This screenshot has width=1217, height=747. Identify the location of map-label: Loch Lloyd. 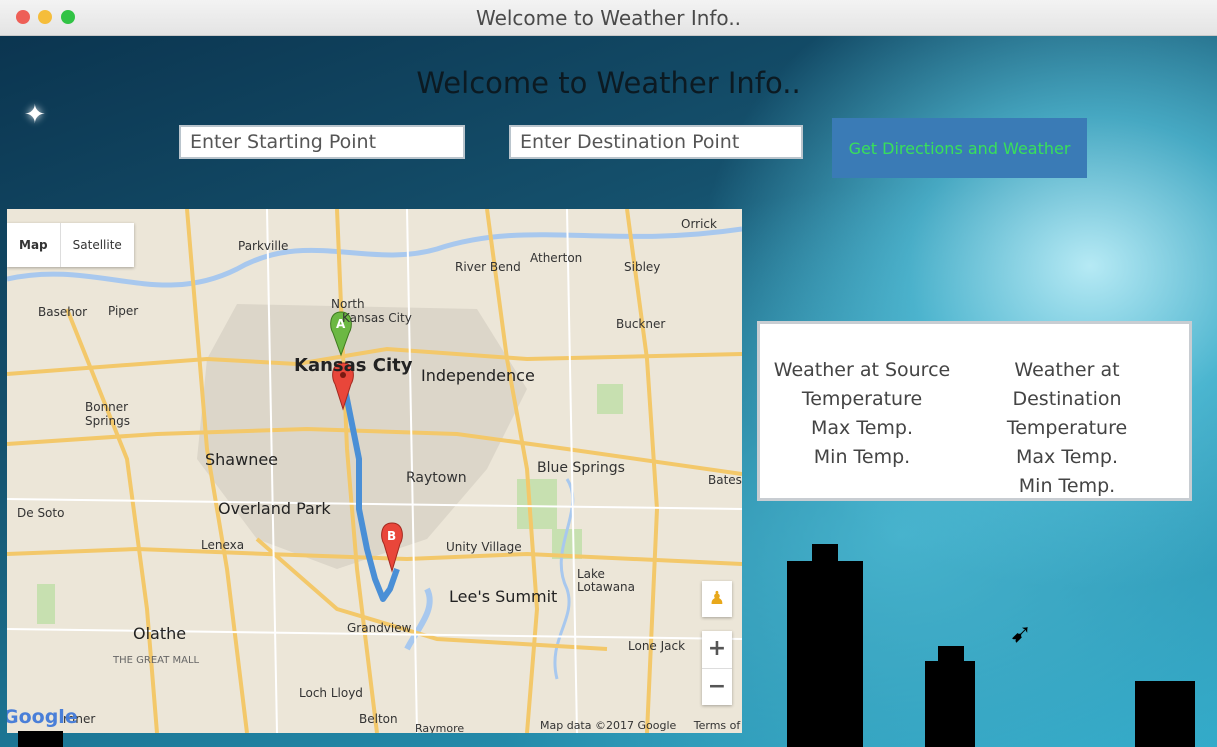
(331, 693).